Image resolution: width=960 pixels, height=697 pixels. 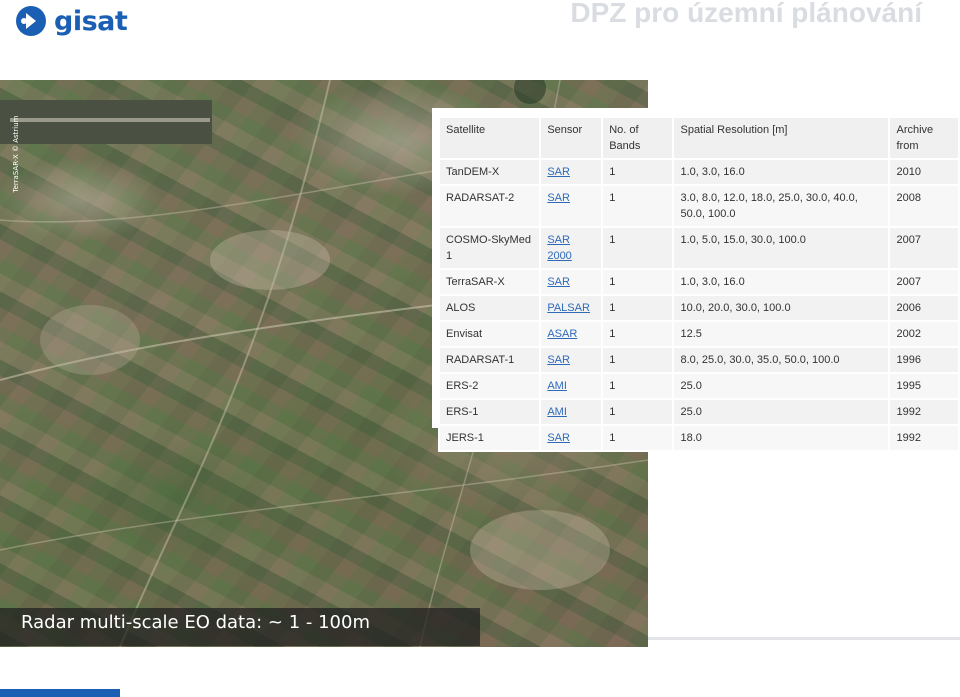 I want to click on table-row: TerraSAR-X SAR 1 1.0, 3.0, 16.0 2007, so click(x=698, y=282).